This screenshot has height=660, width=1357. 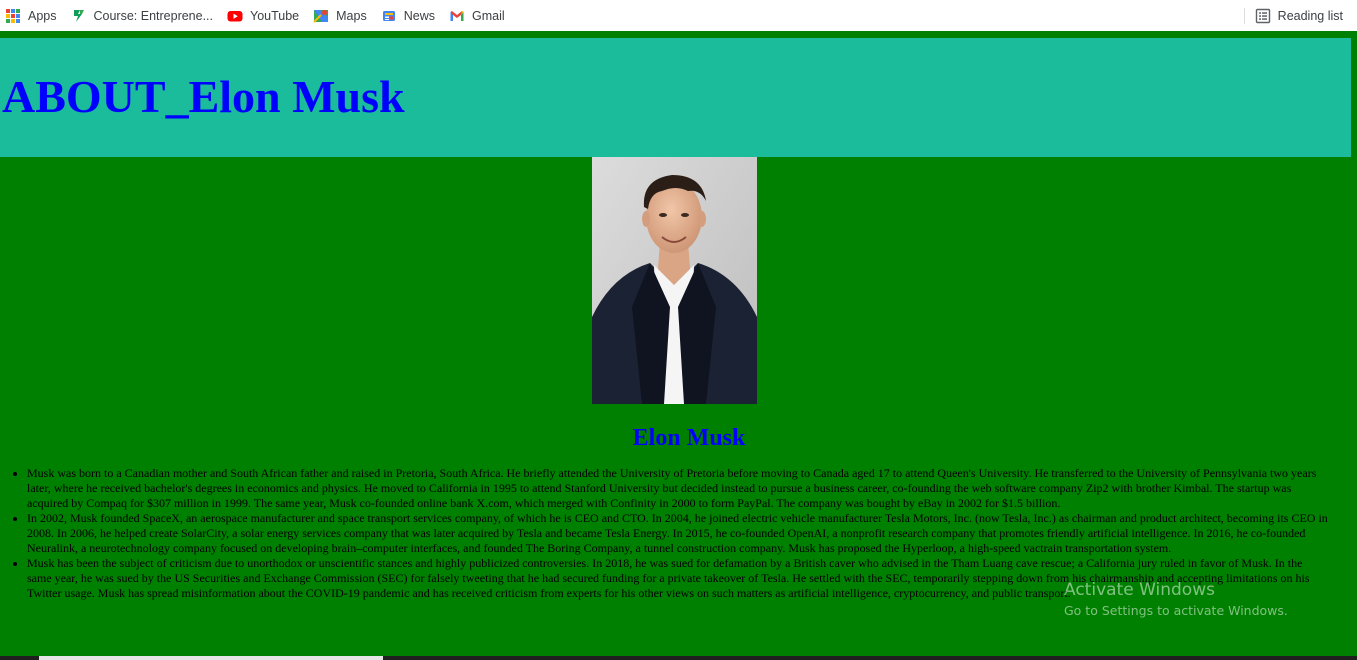 I want to click on gmail-icon, so click(x=457, y=16).